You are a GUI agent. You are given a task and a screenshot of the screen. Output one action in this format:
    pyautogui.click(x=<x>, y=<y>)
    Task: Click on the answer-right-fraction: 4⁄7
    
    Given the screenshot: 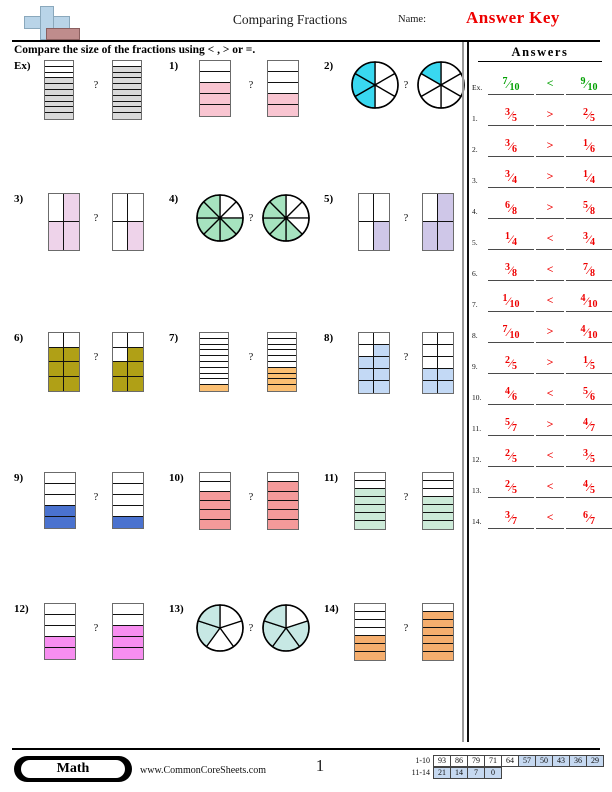 What is the action you would take?
    pyautogui.click(x=589, y=420)
    